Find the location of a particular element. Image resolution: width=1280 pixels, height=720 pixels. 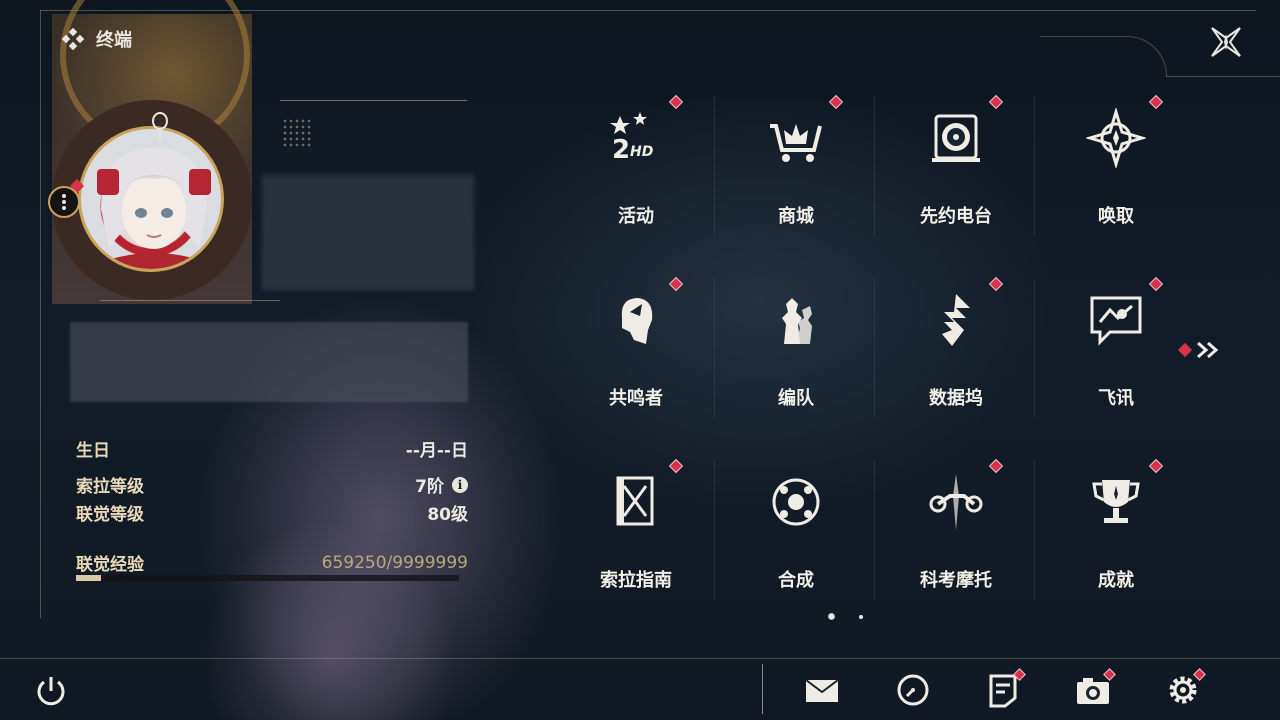

power-icon is located at coordinates (51, 691).